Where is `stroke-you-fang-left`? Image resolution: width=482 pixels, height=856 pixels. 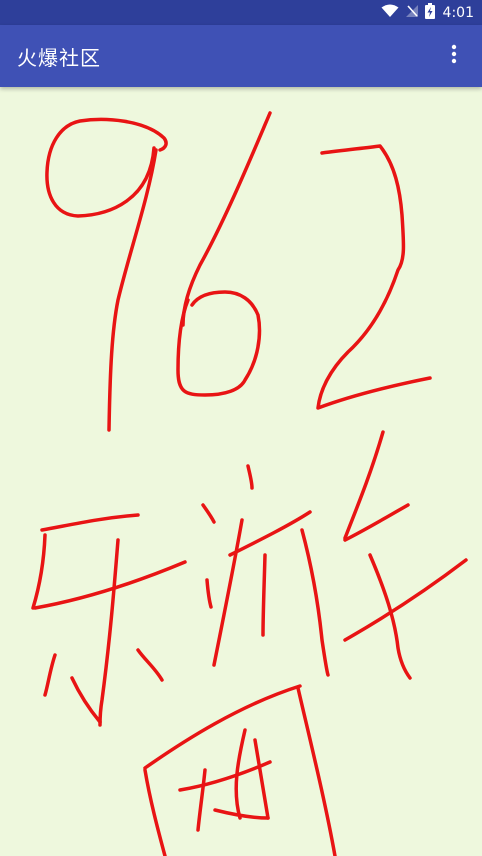
stroke-you-fang-left is located at coordinates (228, 592).